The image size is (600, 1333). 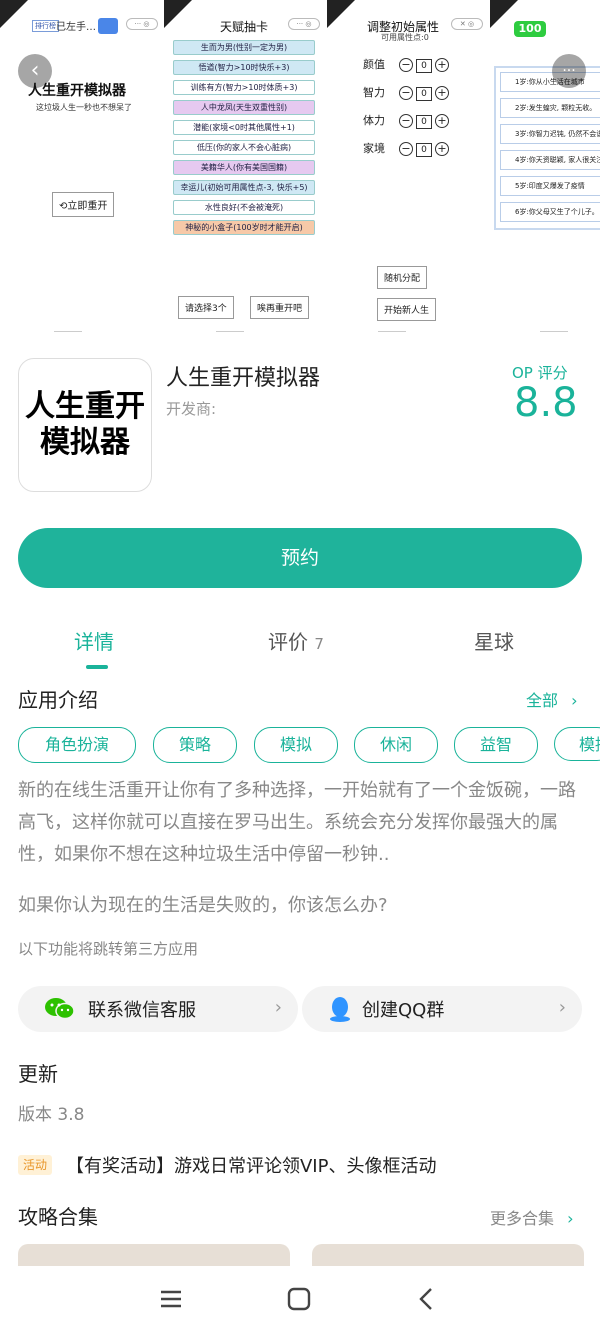 I want to click on talent-item: 低压(你的家人不会心脏病), so click(x=244, y=147).